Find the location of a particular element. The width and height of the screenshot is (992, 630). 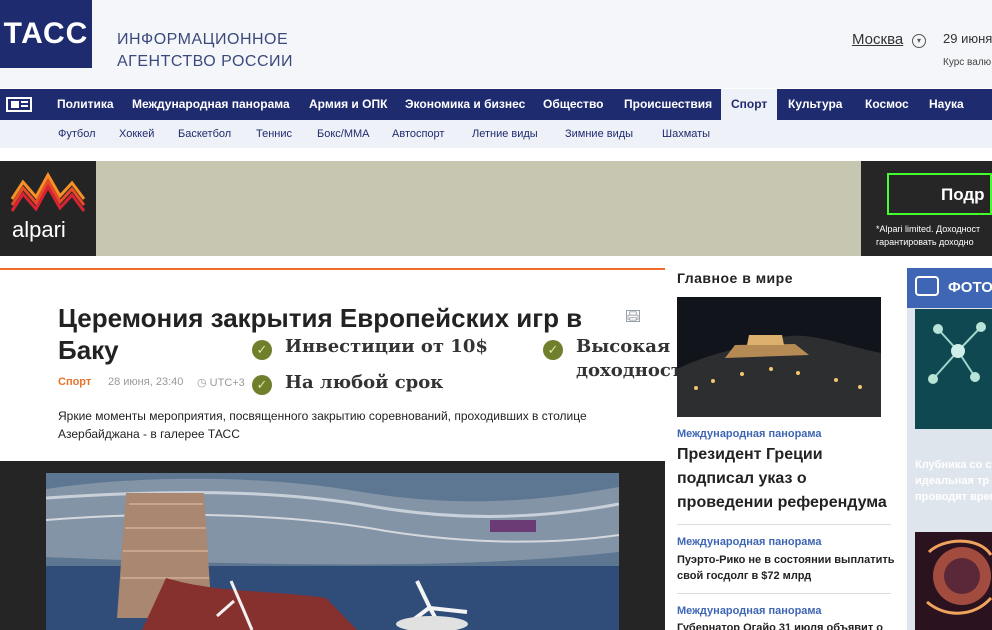

photo-section-label: ФОТО is located at coordinates (970, 287).